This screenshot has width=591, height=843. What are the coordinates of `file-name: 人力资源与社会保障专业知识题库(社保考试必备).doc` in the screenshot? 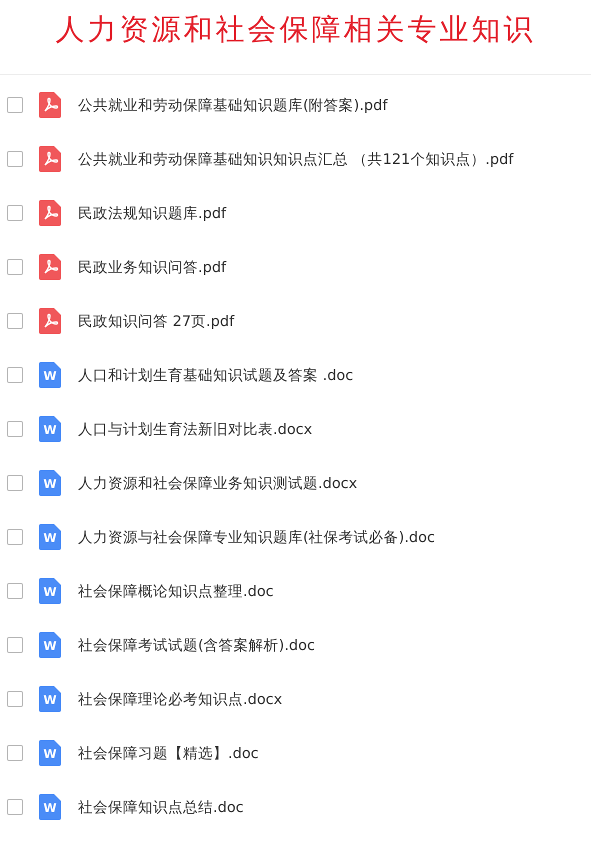 It's located at (256, 537).